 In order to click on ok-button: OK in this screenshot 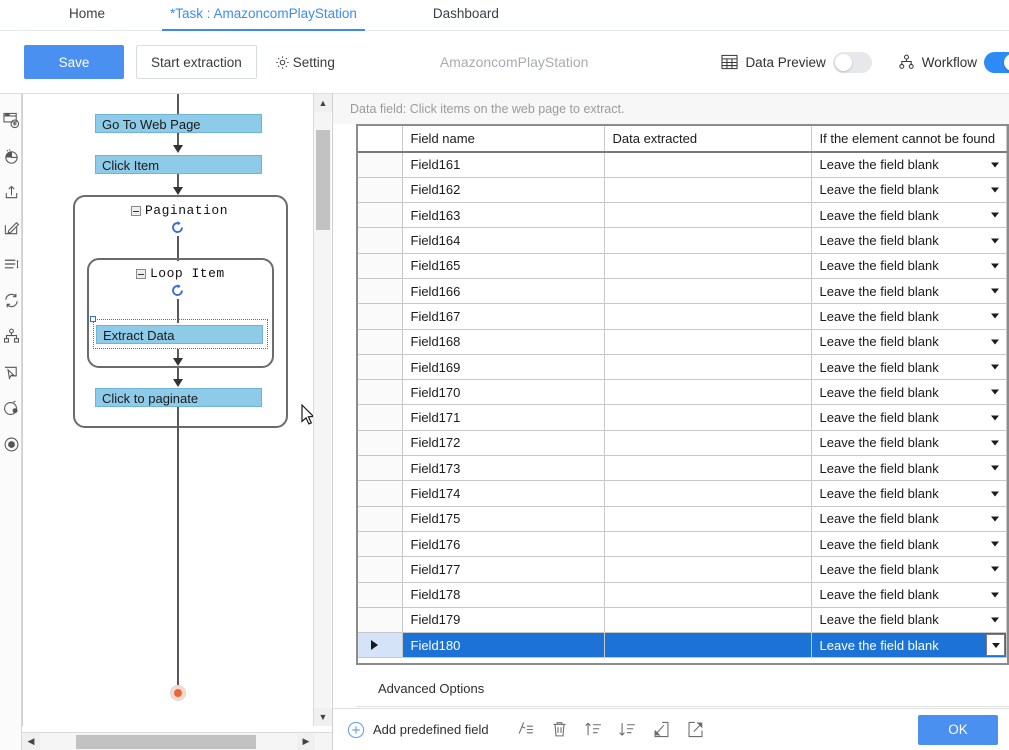, I will do `click(958, 729)`.